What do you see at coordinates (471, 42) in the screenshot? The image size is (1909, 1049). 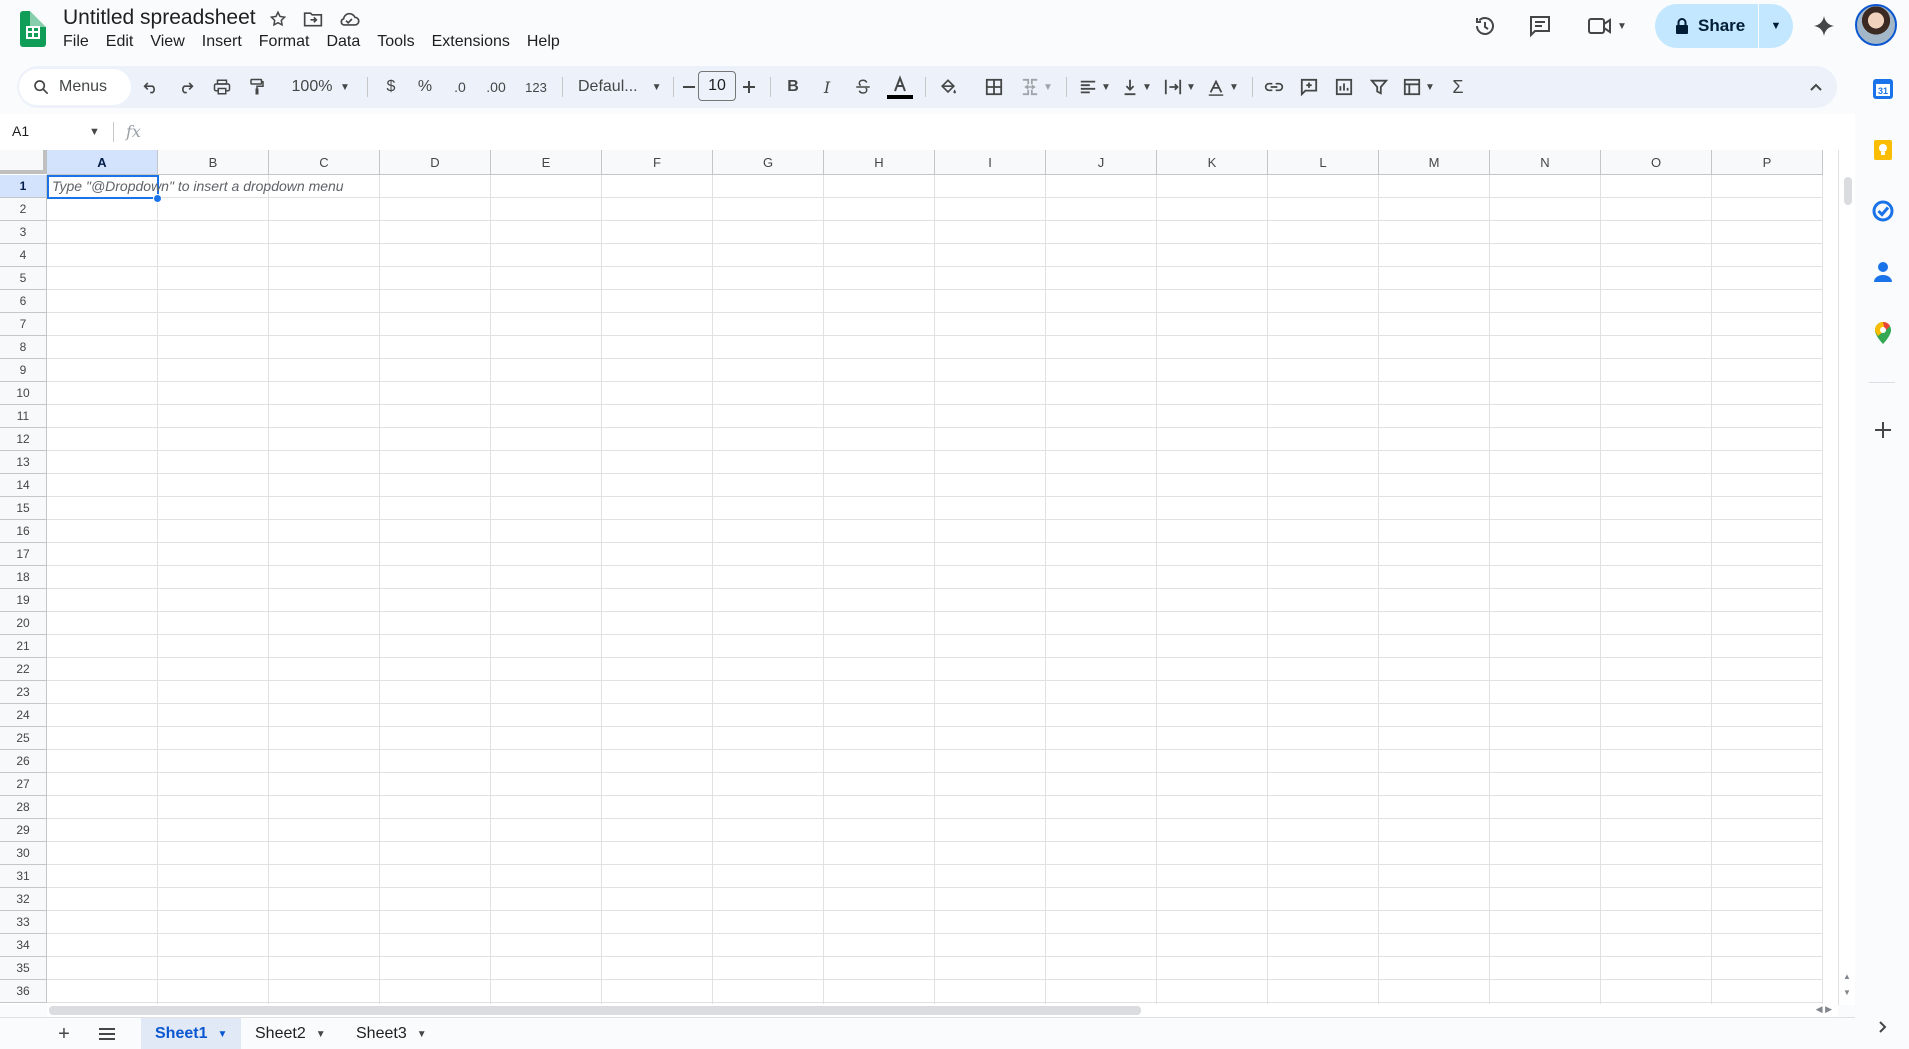 I see `menu-extensions: Extensions` at bounding box center [471, 42].